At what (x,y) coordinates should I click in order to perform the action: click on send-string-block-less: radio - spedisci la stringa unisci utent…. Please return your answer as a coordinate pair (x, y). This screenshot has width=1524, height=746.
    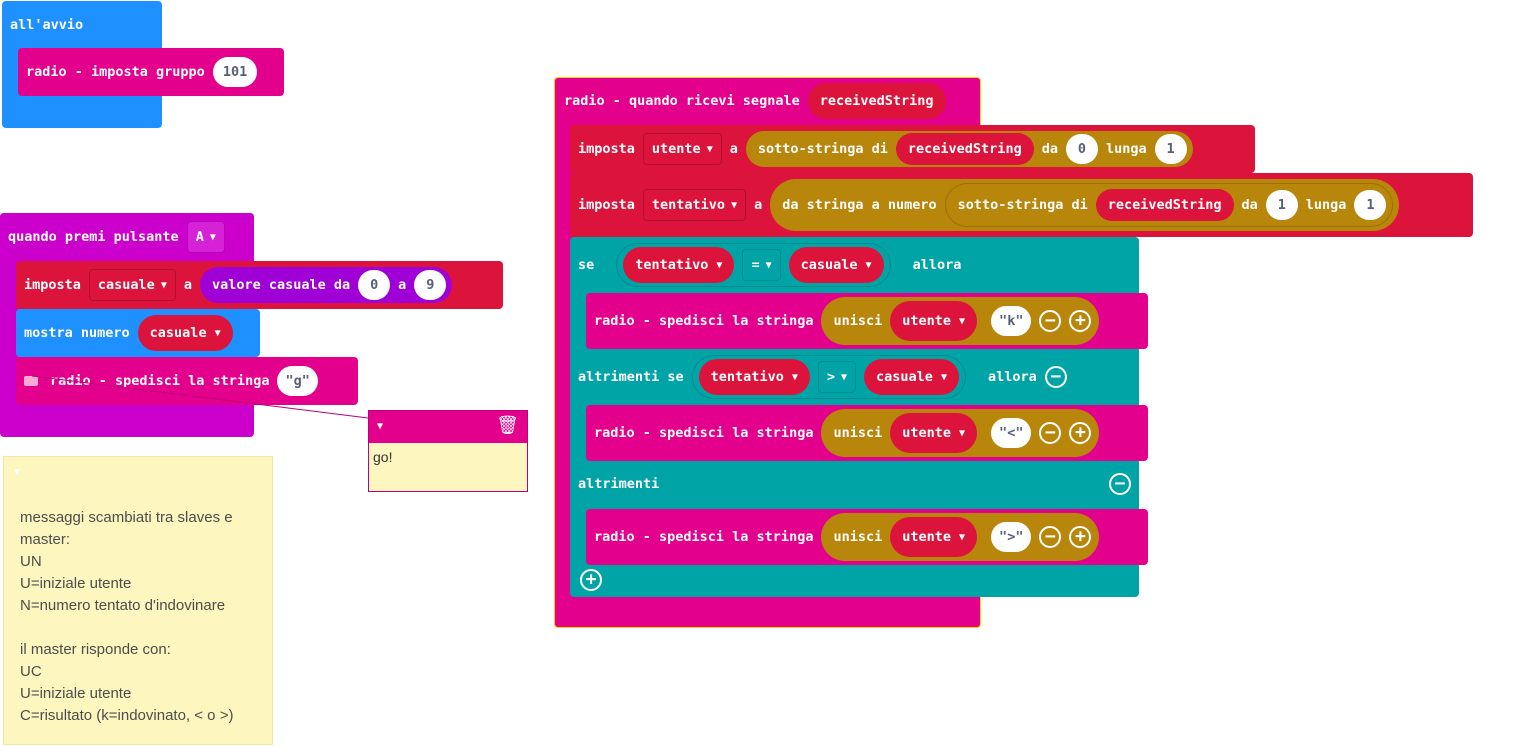
    Looking at the image, I should click on (867, 433).